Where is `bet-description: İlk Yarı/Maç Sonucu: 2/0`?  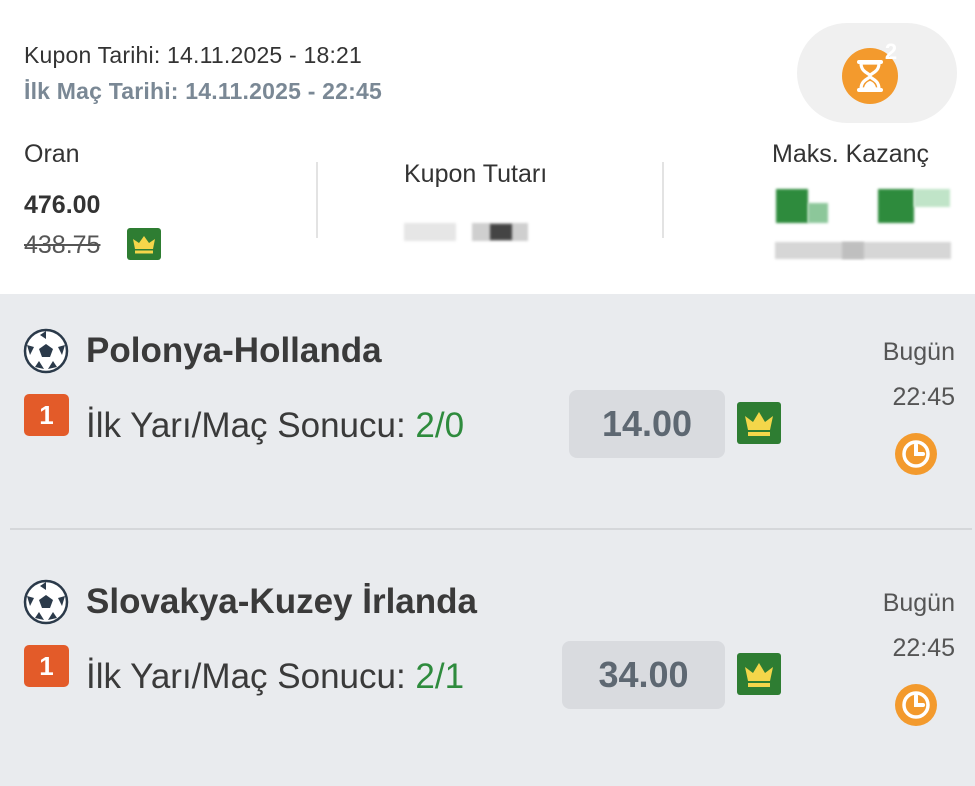
bet-description: İlk Yarı/Maç Sonucu: 2/0 is located at coordinates (275, 426).